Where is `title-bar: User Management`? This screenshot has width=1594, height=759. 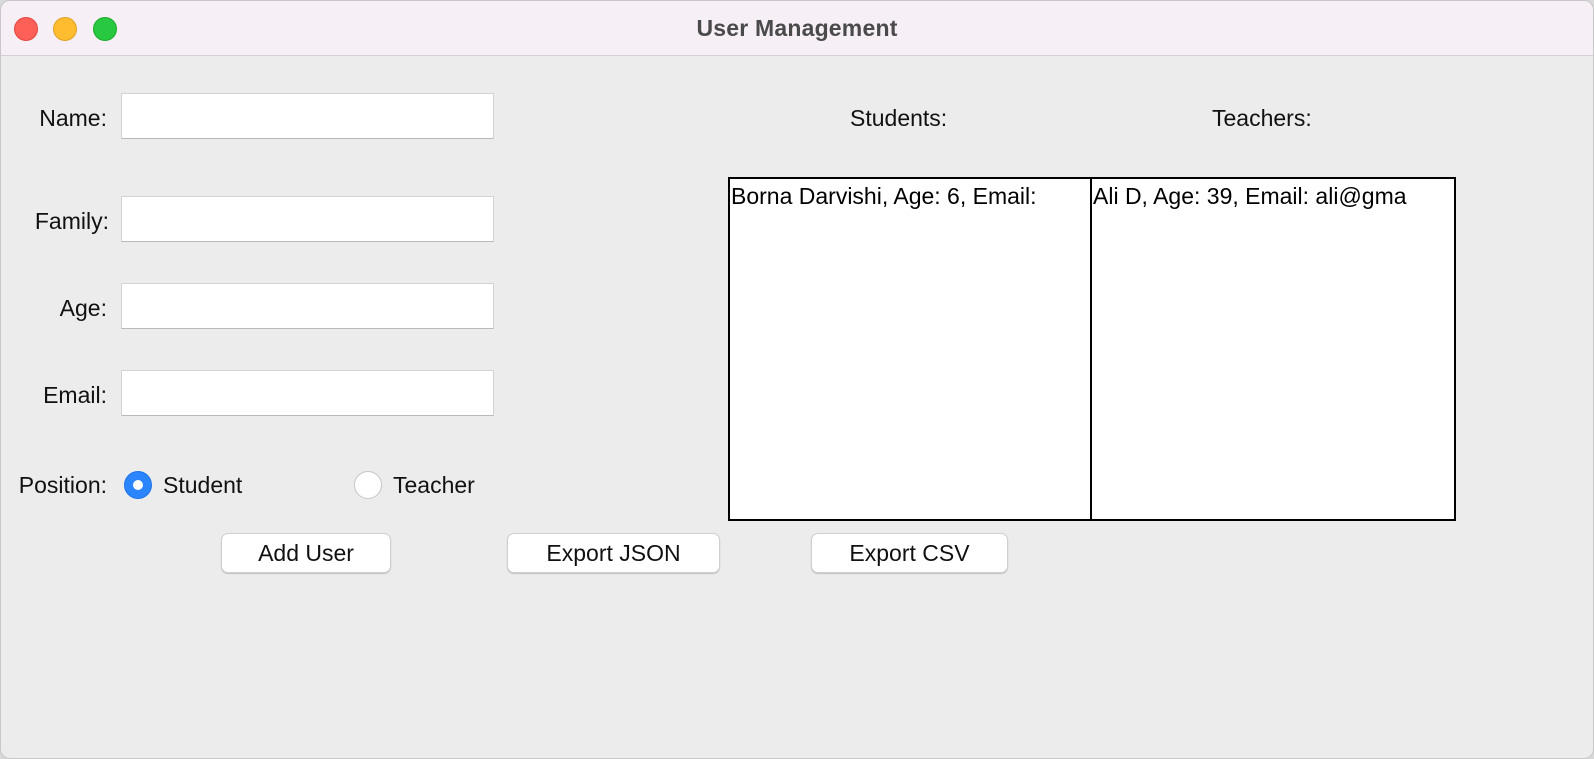 title-bar: User Management is located at coordinates (797, 28).